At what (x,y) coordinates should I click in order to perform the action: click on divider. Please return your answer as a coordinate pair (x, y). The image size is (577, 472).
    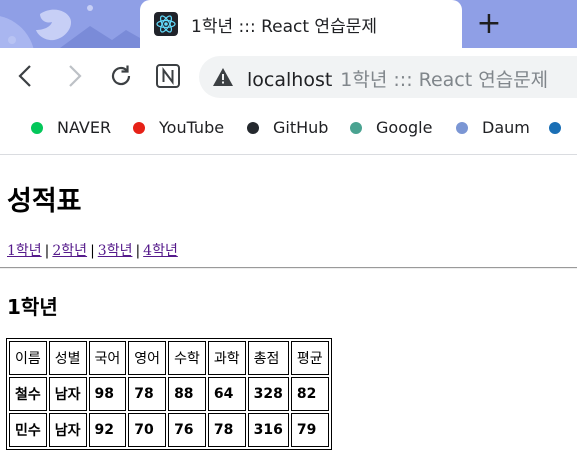
    Looking at the image, I should click on (288, 268).